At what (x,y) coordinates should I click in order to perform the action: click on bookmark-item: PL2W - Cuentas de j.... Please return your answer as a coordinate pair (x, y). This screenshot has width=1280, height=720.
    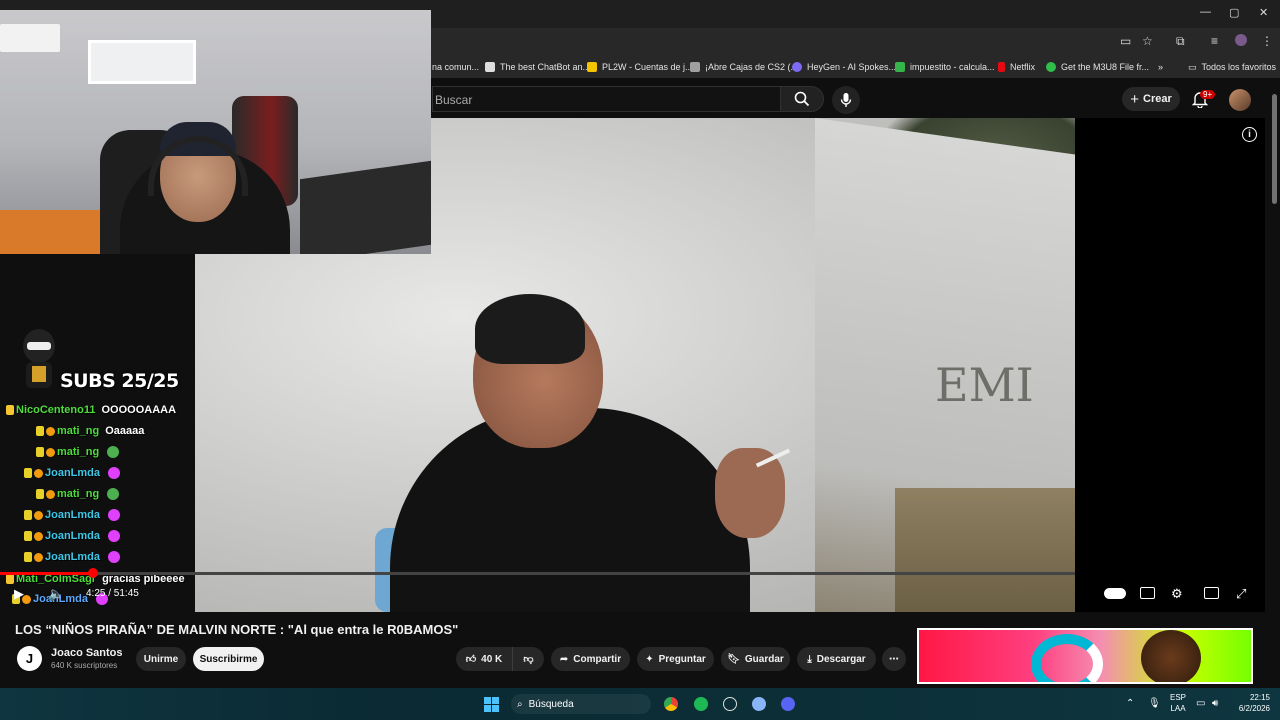
    Looking at the image, I should click on (640, 67).